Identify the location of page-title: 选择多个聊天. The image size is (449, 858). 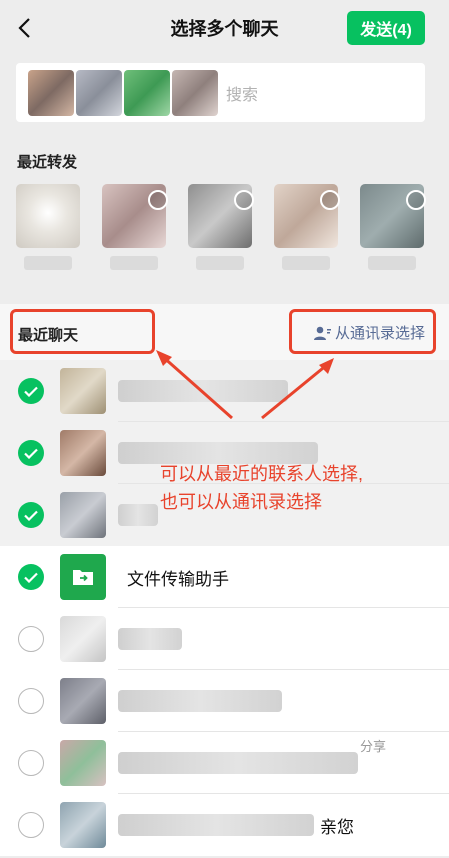
(224, 29).